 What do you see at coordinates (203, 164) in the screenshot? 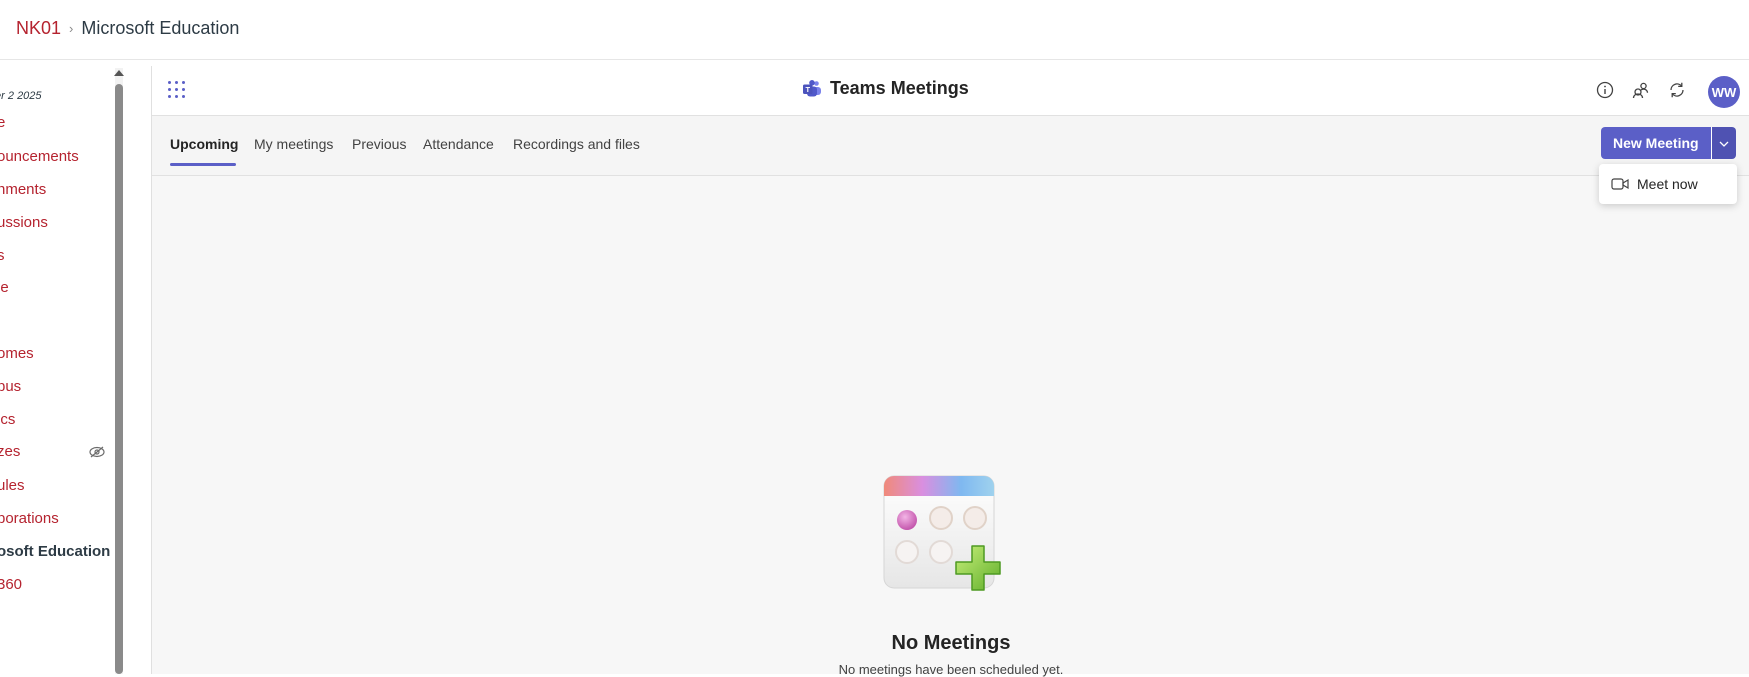
I see `active-tab-indicator` at bounding box center [203, 164].